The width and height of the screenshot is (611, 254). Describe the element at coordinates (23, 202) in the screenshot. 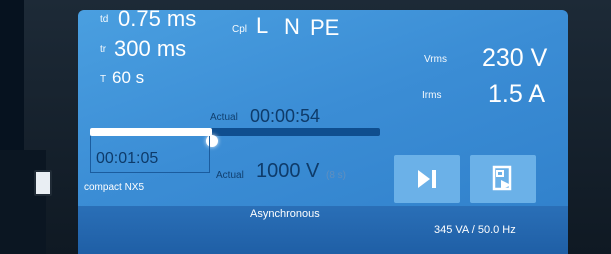

I see `device-side-panel` at that location.